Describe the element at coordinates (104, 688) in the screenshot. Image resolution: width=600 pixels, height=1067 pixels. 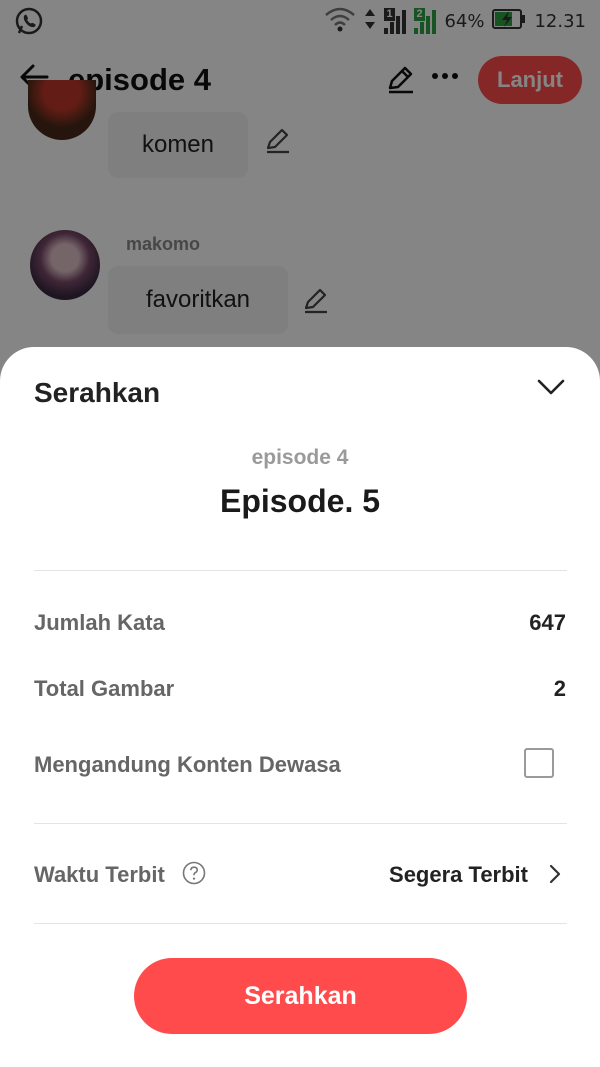
I see `image-count-label: Total Gambar` at that location.